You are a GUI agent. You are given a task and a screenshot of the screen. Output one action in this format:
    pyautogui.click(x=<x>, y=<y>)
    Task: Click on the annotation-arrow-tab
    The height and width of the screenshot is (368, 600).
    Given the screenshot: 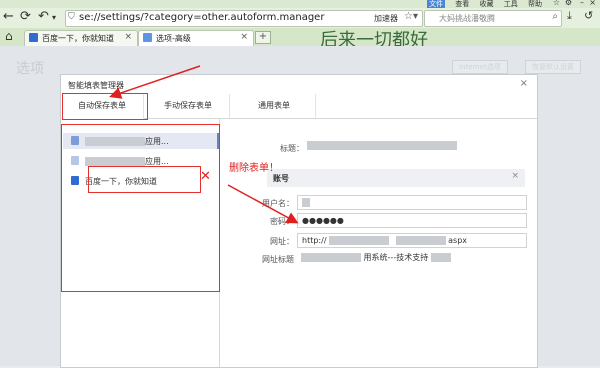 What is the action you would take?
    pyautogui.click(x=155, y=82)
    